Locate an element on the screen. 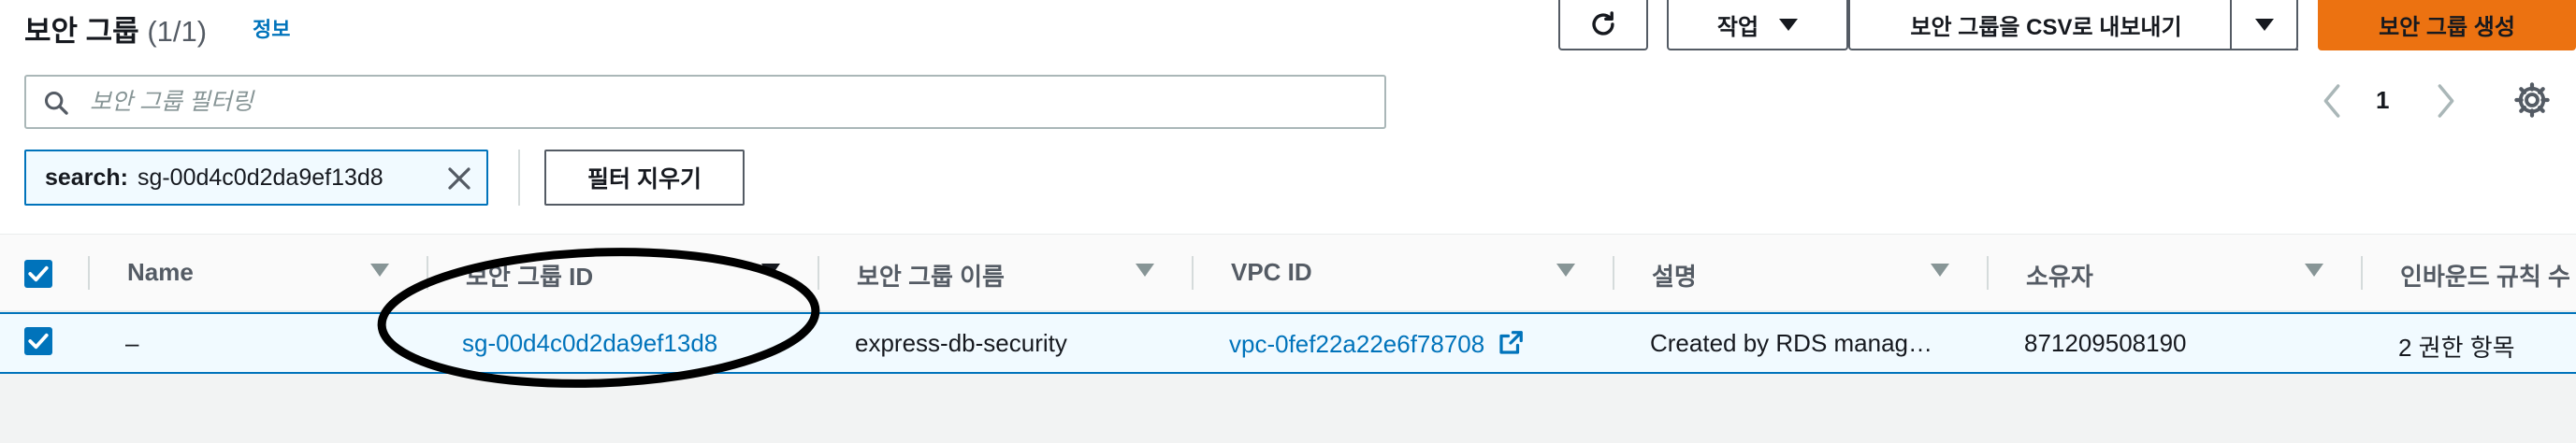 The image size is (2576, 443). filter-token-key: search: is located at coordinates (86, 177).